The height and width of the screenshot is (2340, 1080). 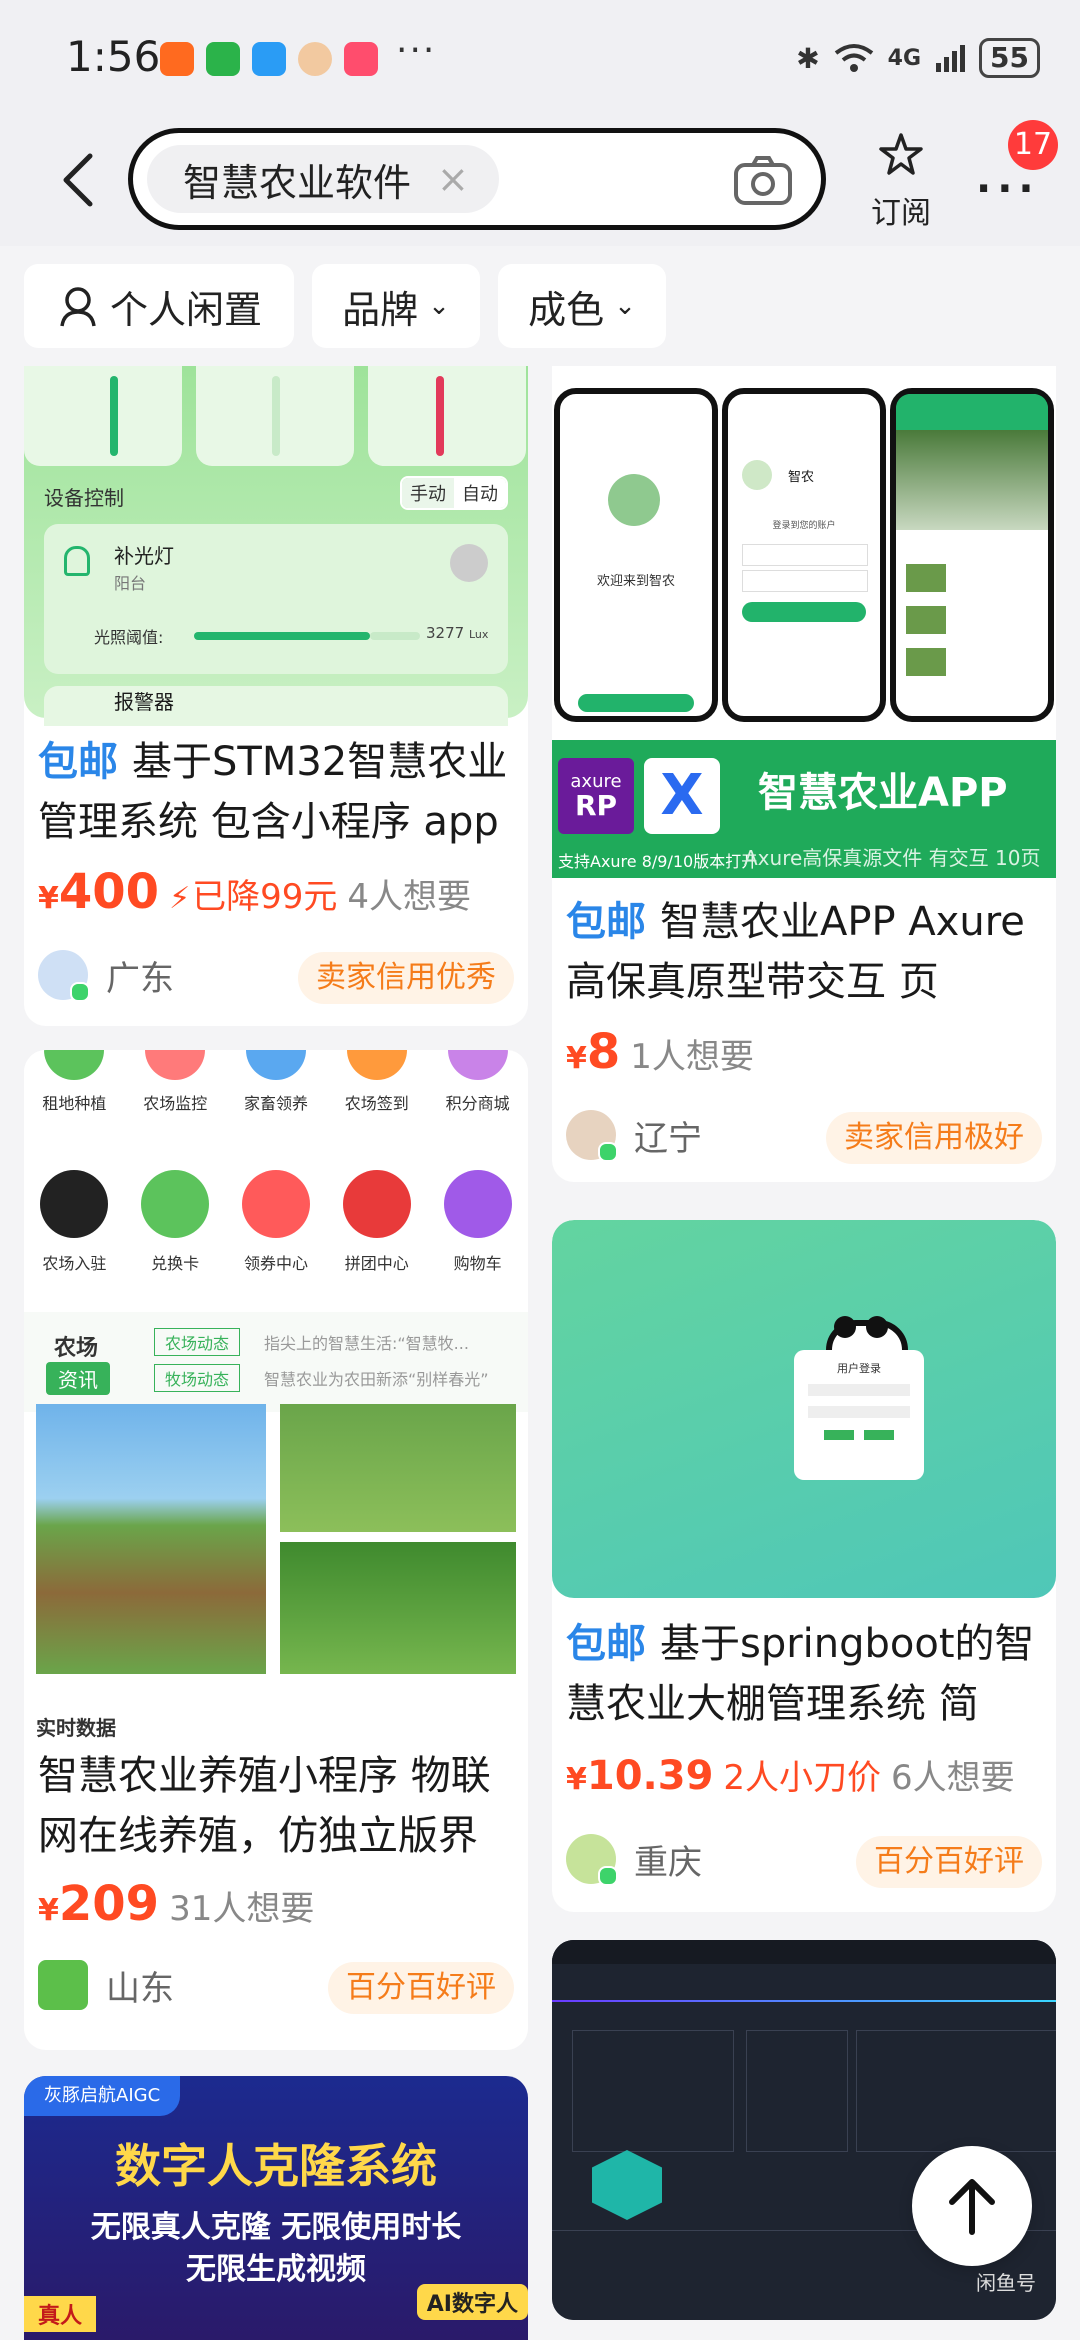 I want to click on filter-personal: 个人闲置, so click(x=159, y=306).